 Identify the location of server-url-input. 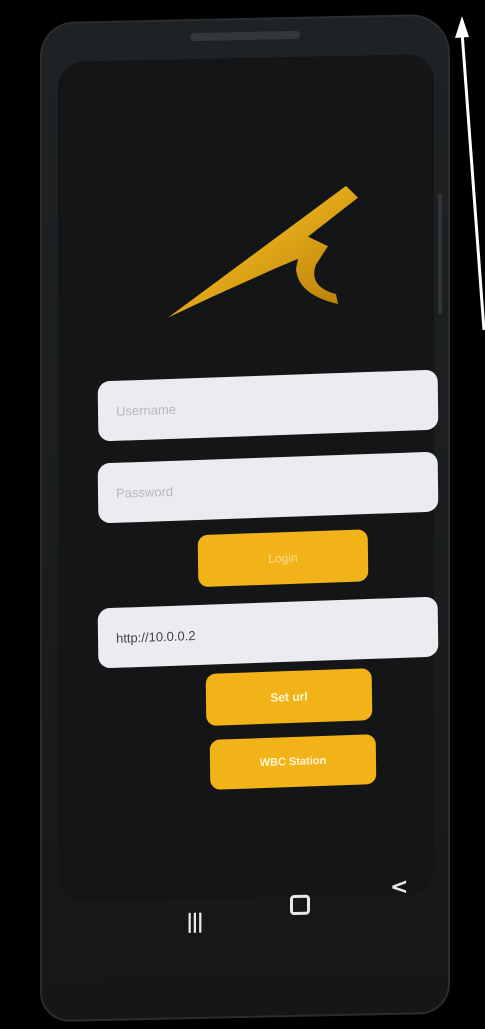
(268, 632).